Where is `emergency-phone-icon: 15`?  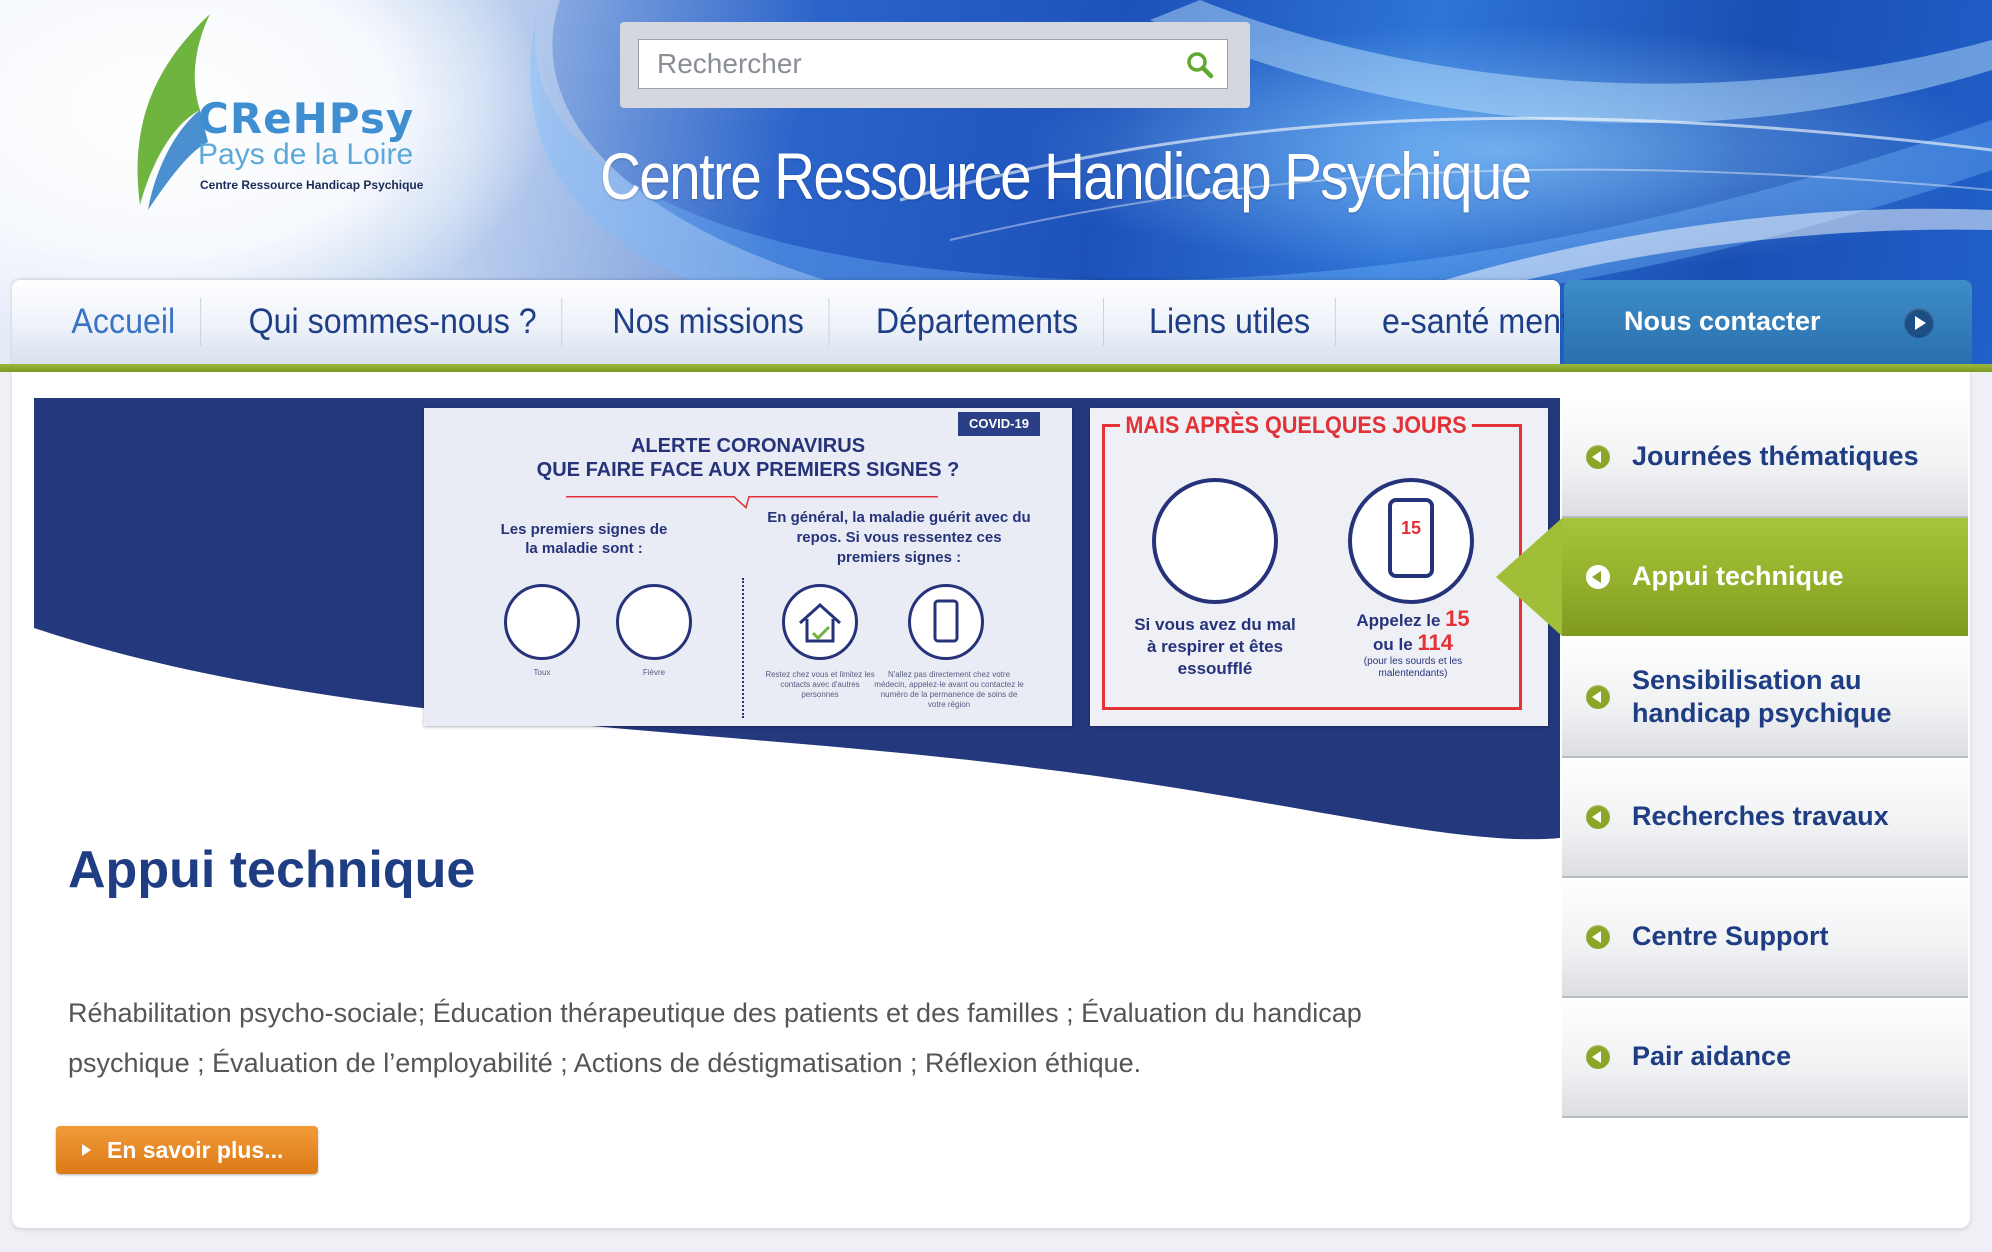 emergency-phone-icon: 15 is located at coordinates (1411, 541).